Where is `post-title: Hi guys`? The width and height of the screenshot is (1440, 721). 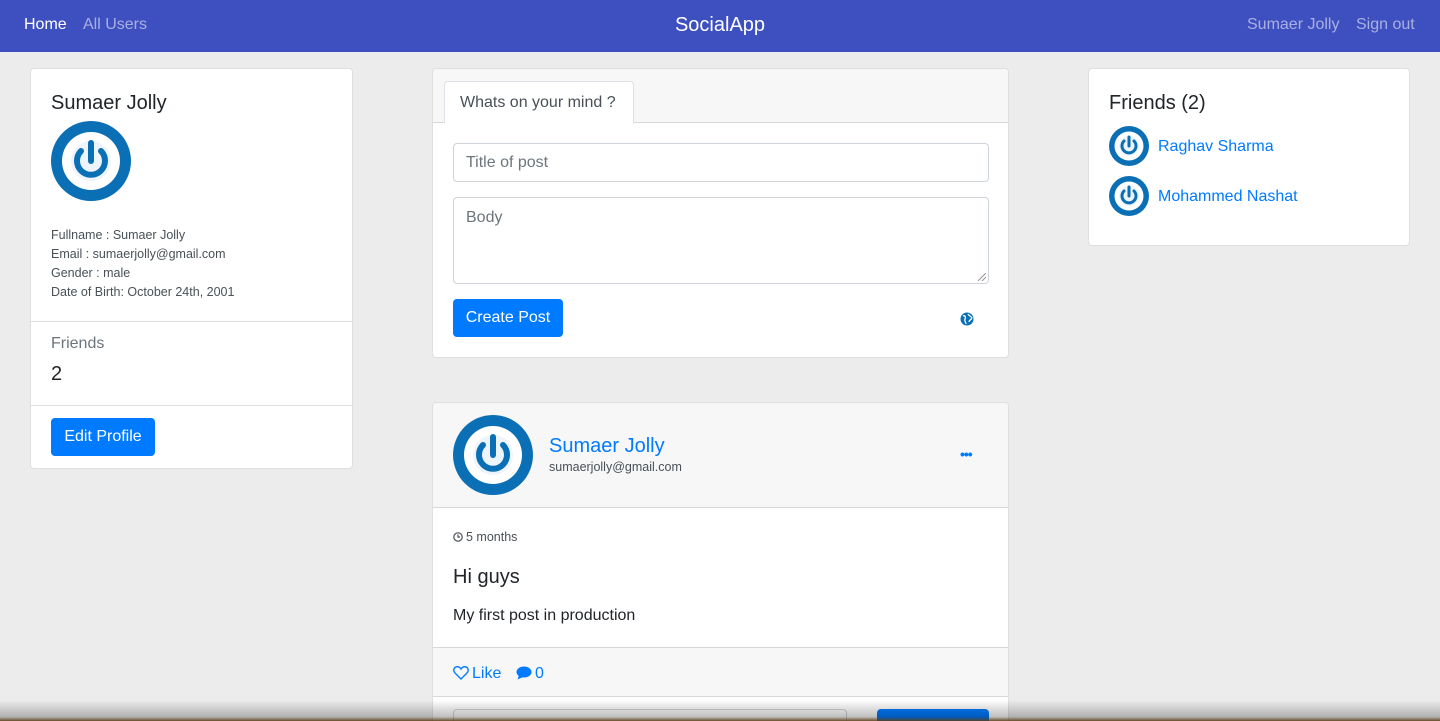 post-title: Hi guys is located at coordinates (486, 577).